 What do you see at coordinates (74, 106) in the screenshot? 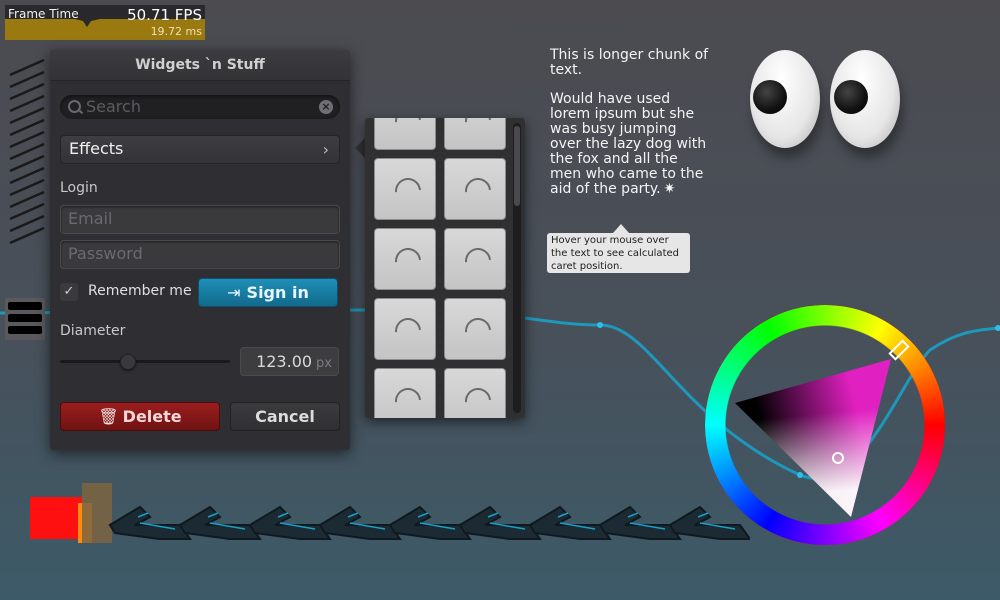
I see `search-icon` at bounding box center [74, 106].